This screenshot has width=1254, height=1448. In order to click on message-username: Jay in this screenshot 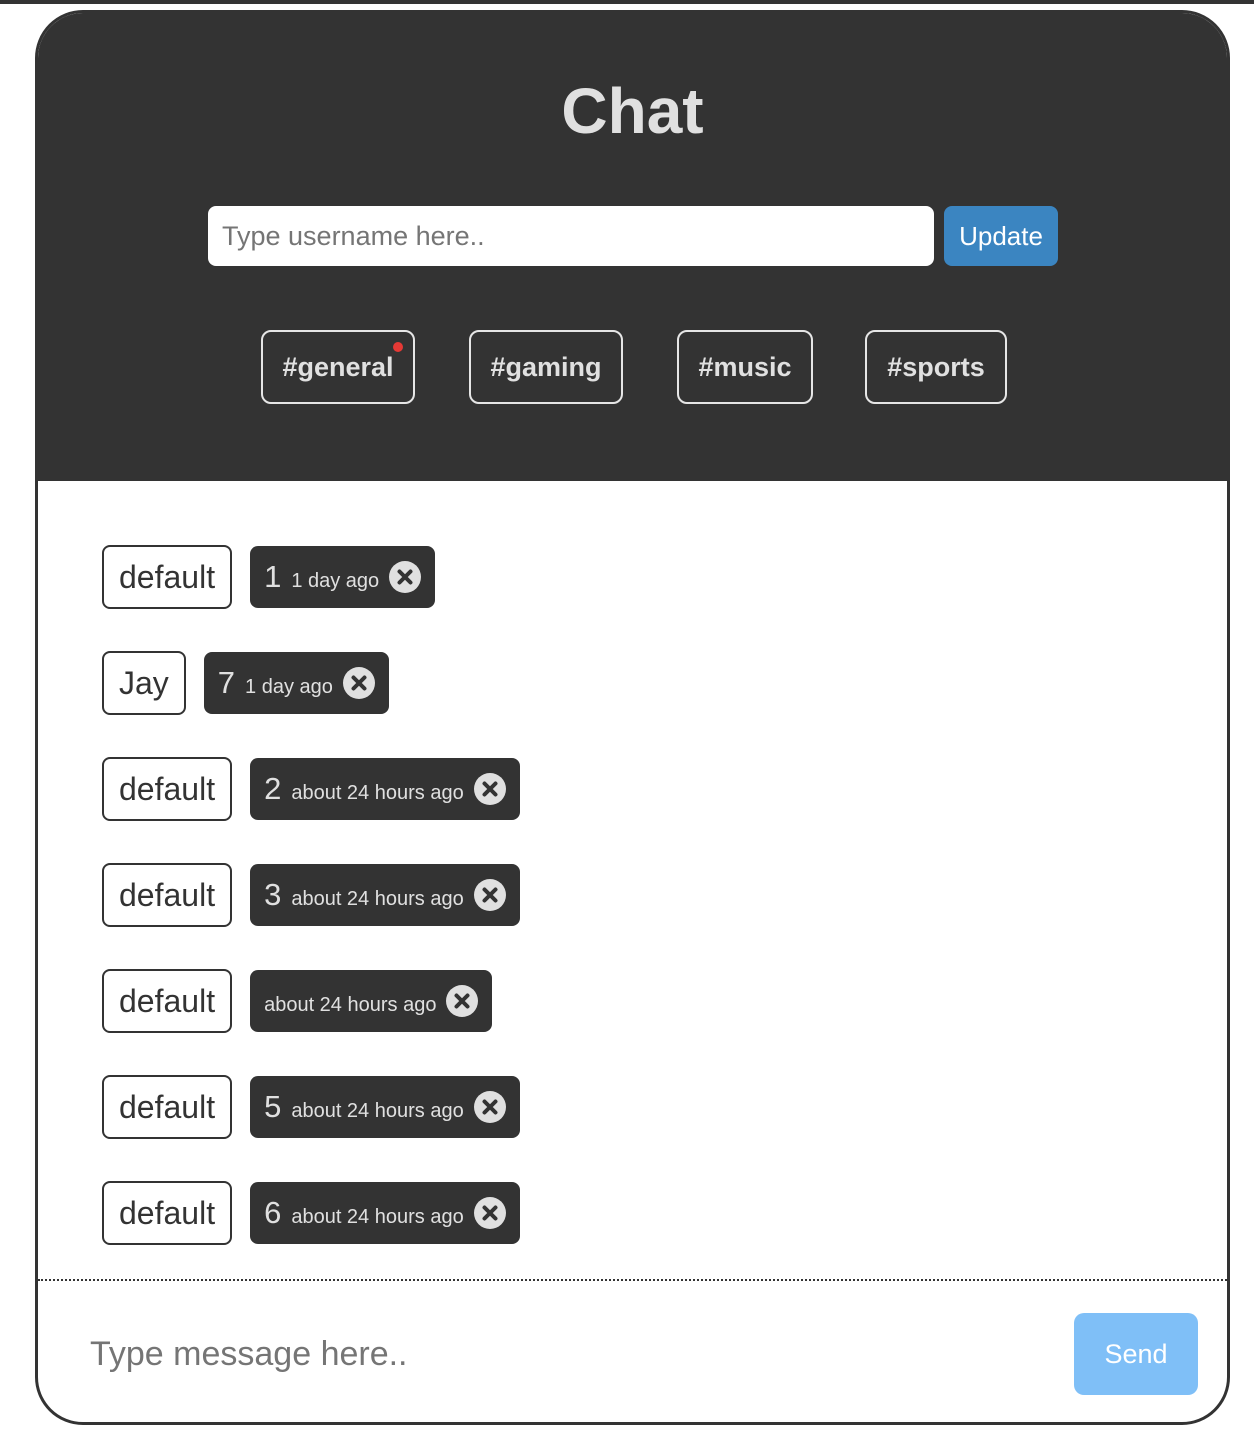, I will do `click(144, 683)`.